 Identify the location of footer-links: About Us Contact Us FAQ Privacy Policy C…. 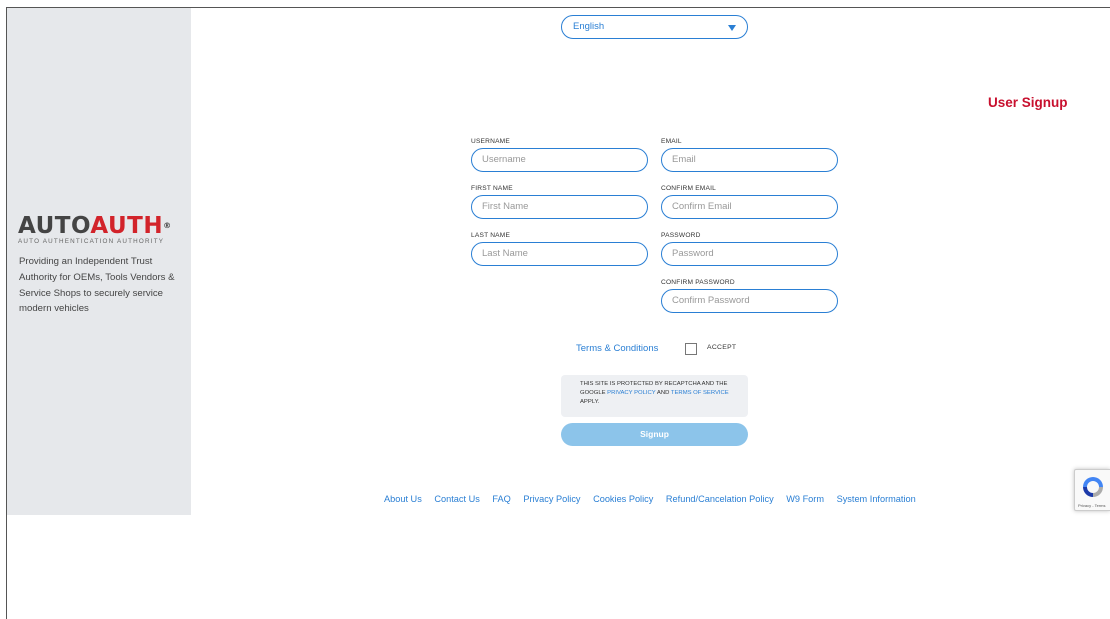
(655, 499).